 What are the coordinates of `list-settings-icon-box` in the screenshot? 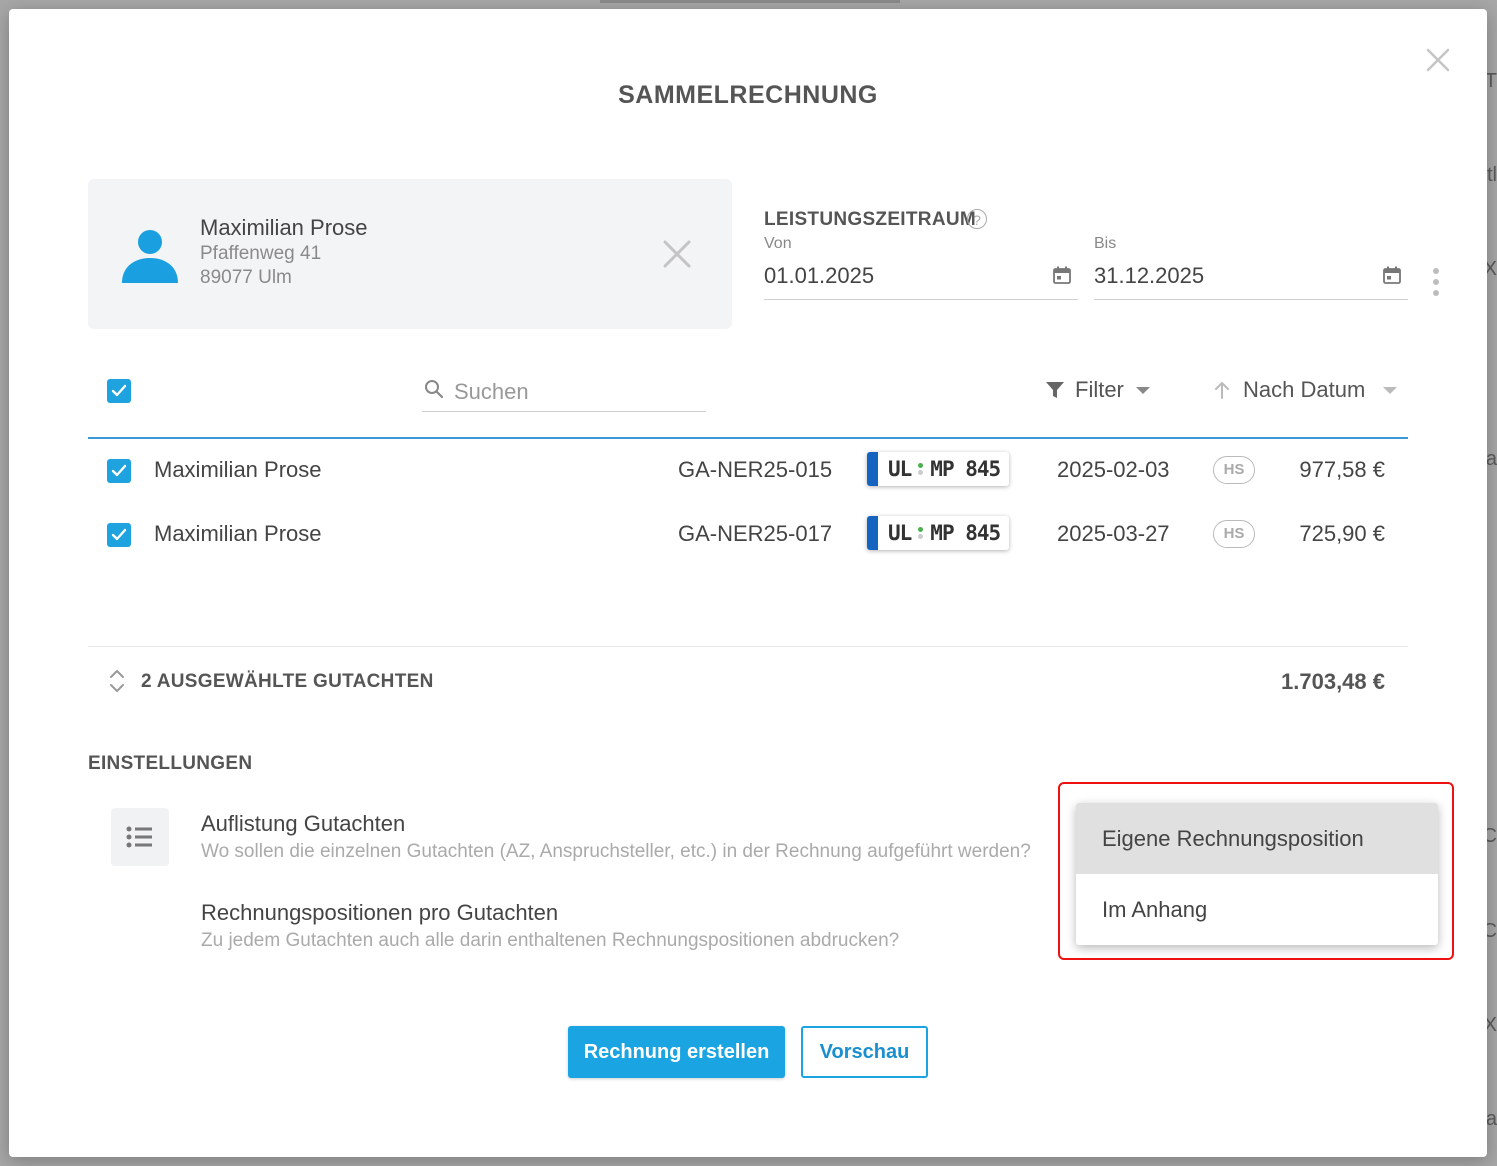 It's located at (140, 837).